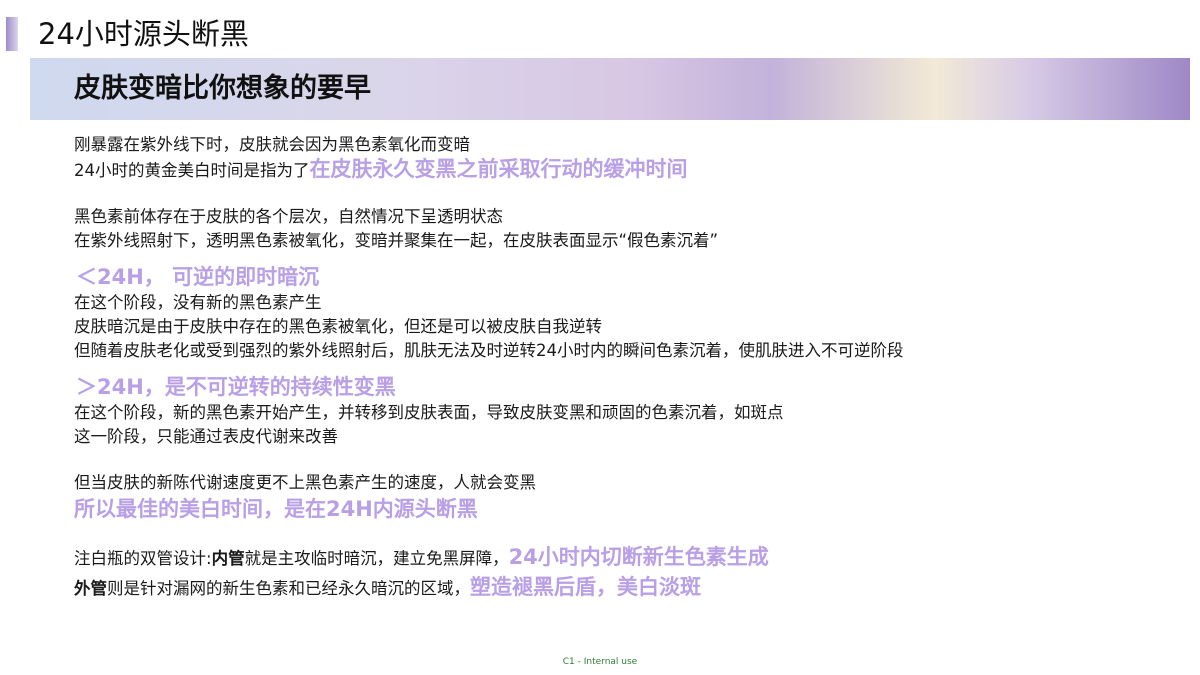 This screenshot has width=1200, height=675. Describe the element at coordinates (143, 34) in the screenshot. I see `page-title: 24小时源头断黑` at that location.